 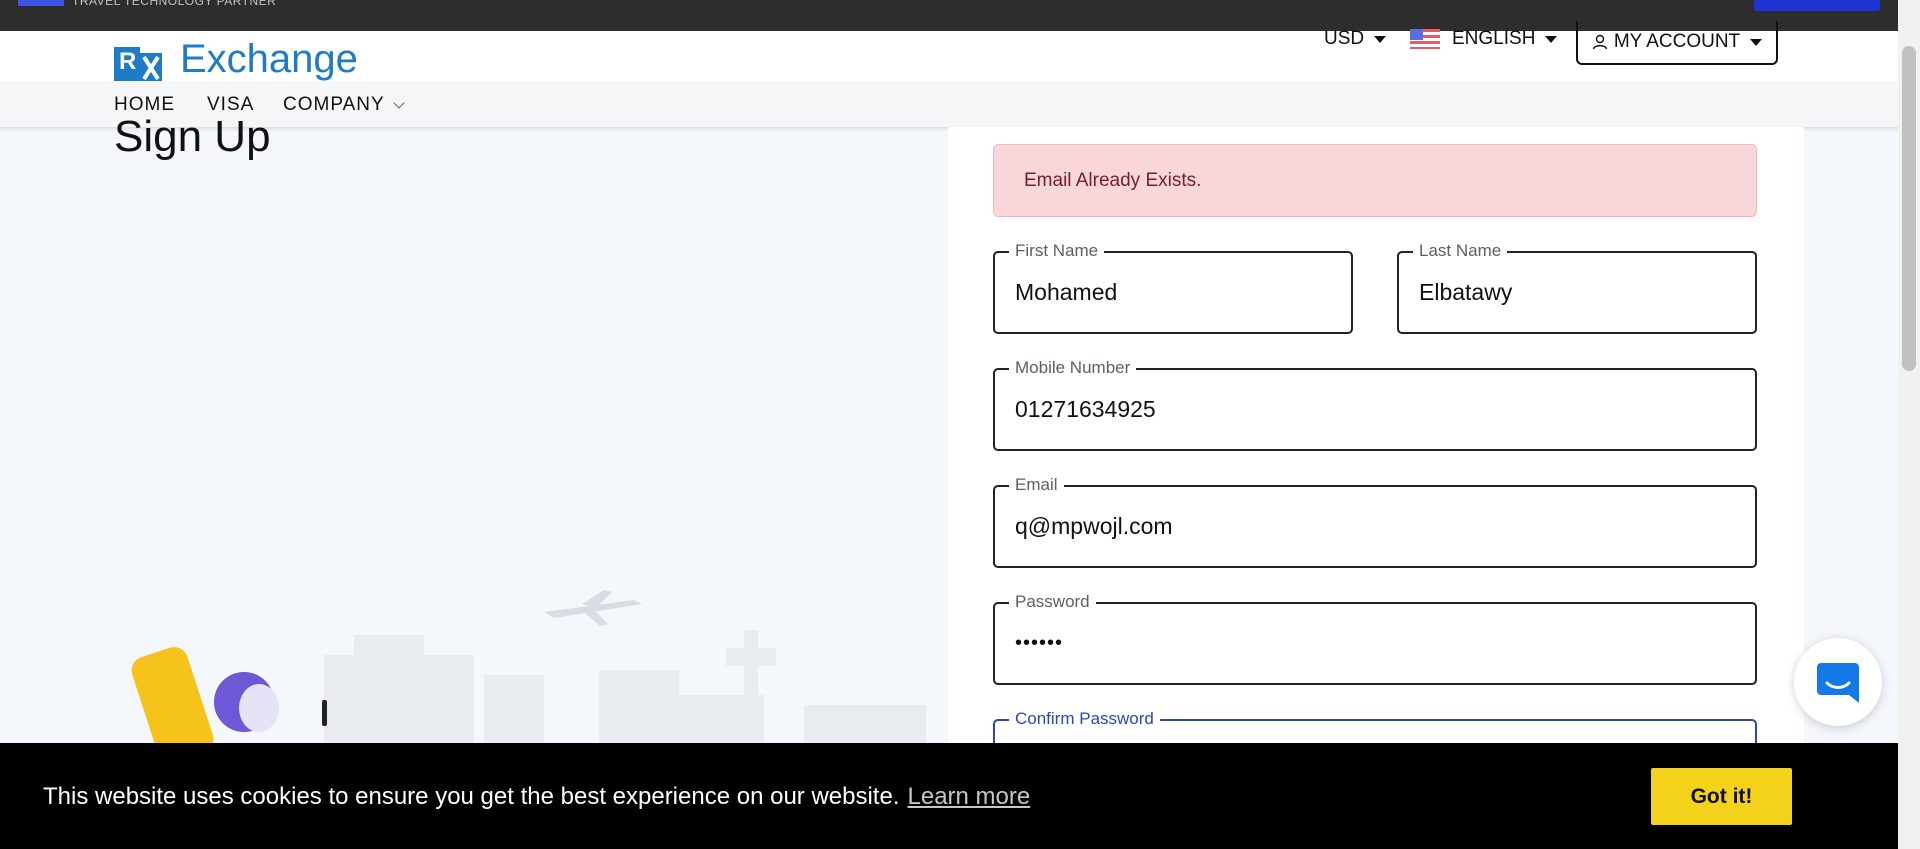 I want to click on first-name-field: First Name Mohamed, so click(x=1173, y=288).